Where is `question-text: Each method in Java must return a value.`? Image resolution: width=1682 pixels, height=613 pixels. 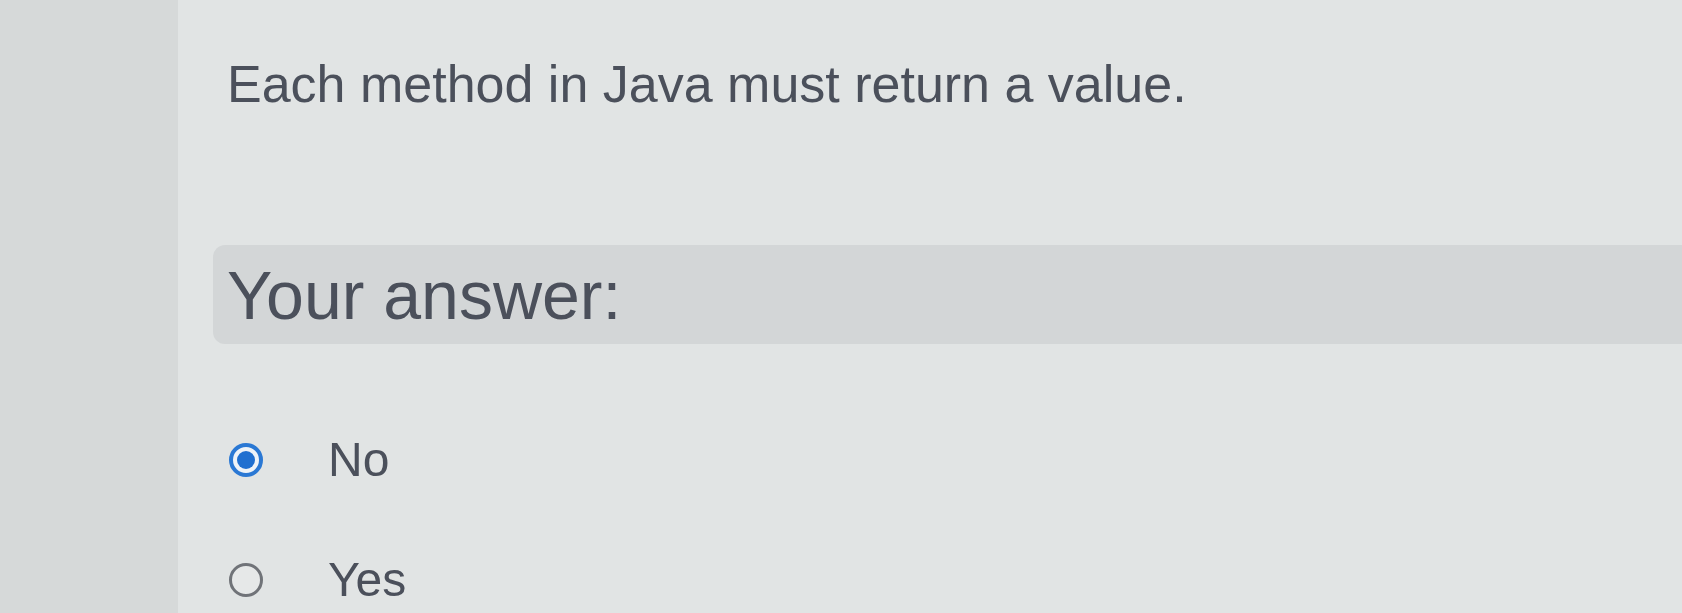 question-text: Each method in Java must return a value. is located at coordinates (707, 84).